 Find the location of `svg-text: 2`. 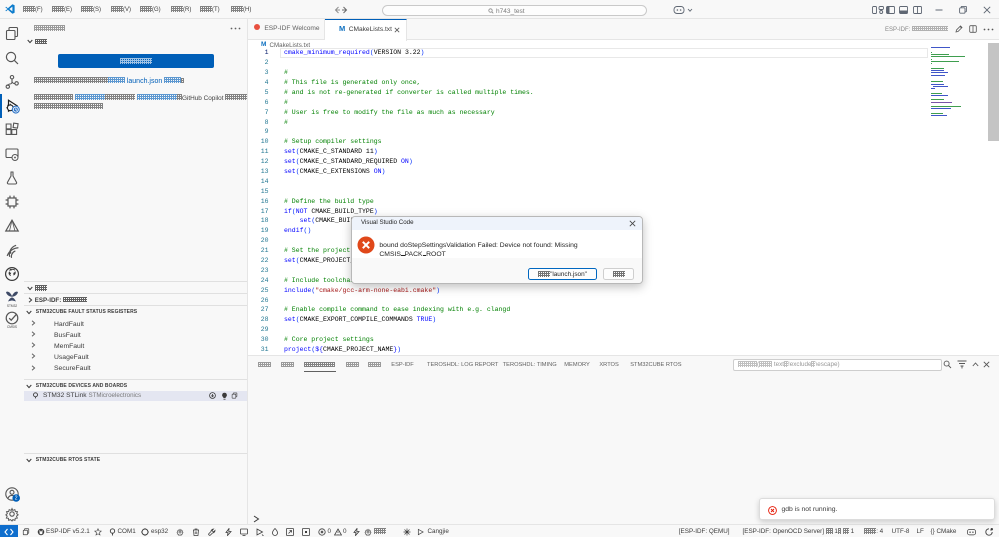

svg-text: 2 is located at coordinates (16, 499).